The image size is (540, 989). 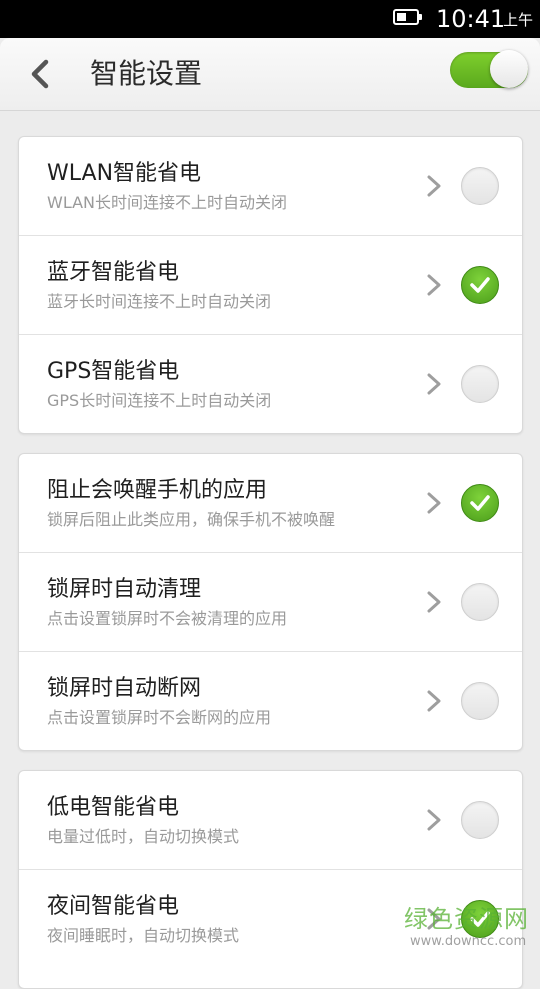 I want to click on back-button, so click(x=42, y=74).